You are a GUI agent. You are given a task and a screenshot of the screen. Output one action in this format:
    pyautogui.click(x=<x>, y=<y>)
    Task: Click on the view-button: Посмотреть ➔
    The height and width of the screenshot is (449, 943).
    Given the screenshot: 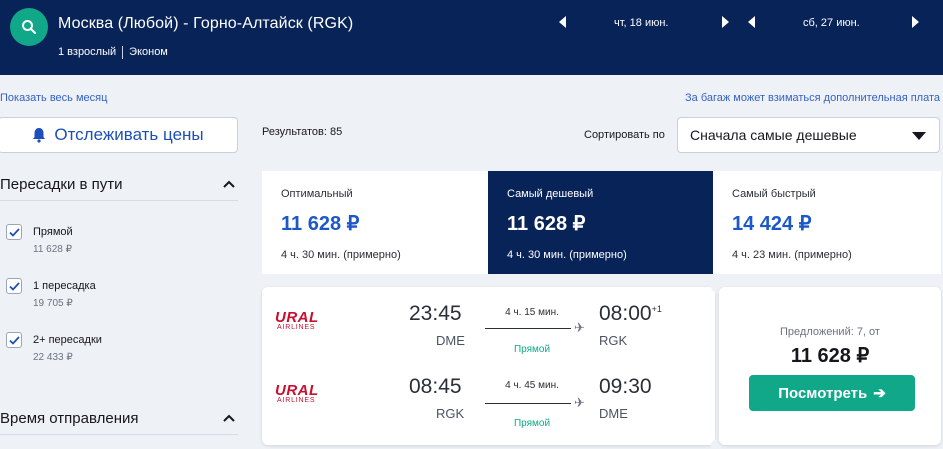 What is the action you would take?
    pyautogui.click(x=832, y=393)
    